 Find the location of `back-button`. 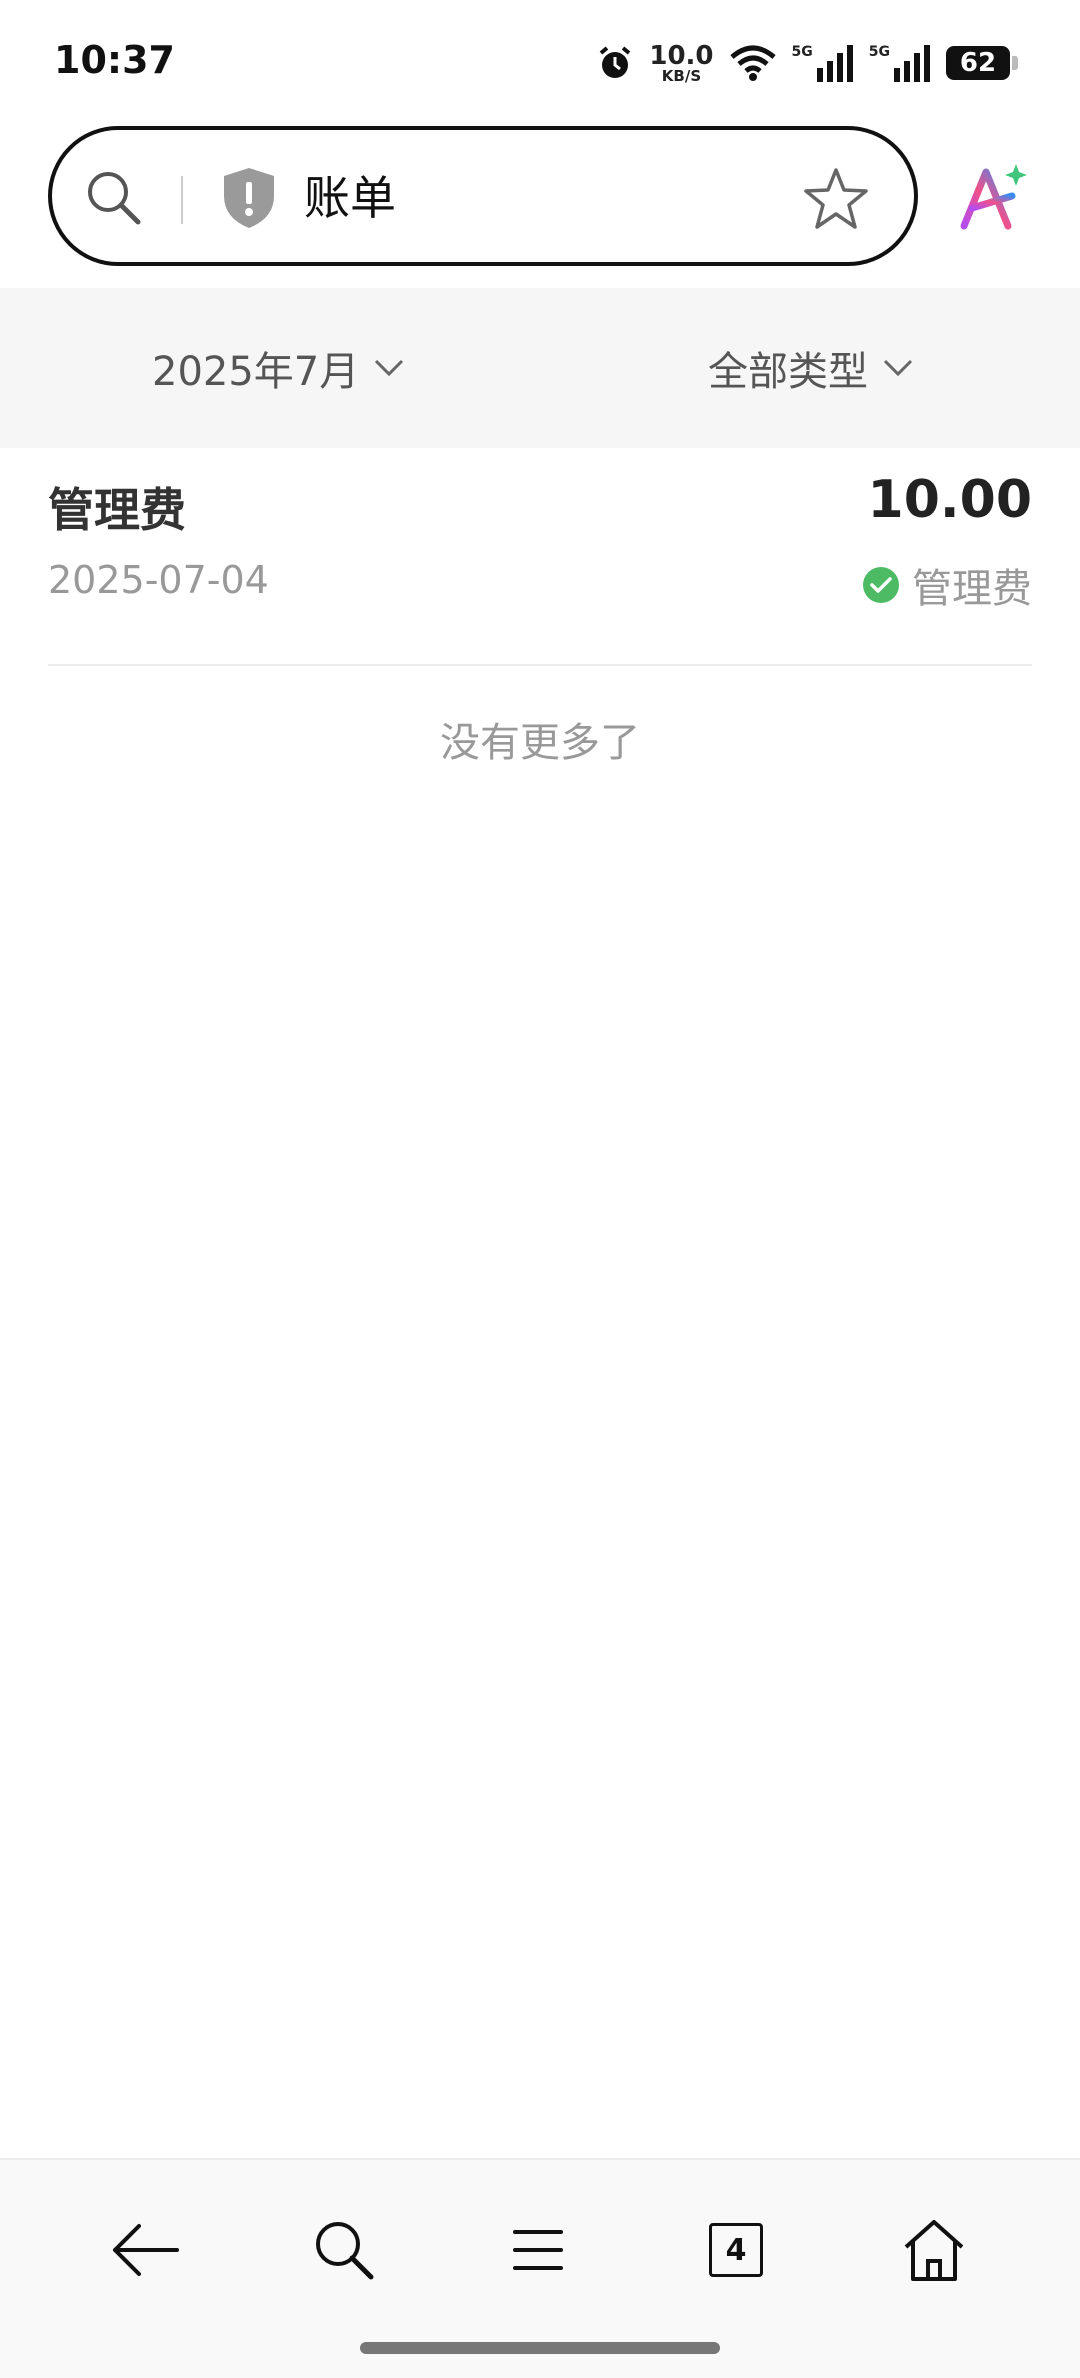

back-button is located at coordinates (146, 2250).